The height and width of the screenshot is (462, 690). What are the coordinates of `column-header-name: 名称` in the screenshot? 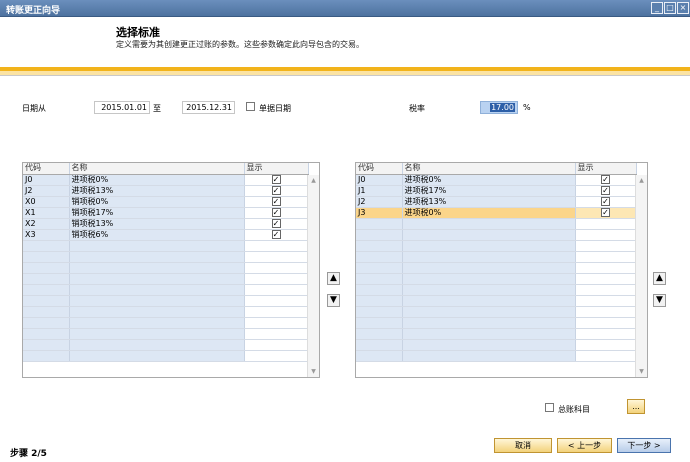 It's located at (157, 169).